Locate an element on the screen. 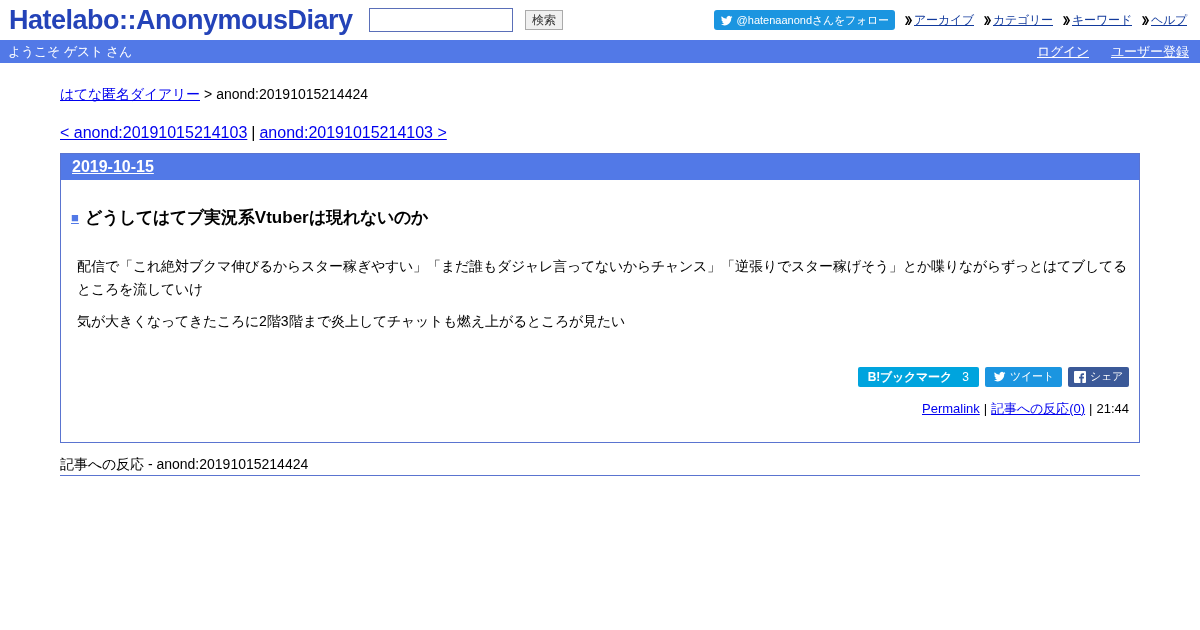  permalink-link: Permalink is located at coordinates (951, 408).